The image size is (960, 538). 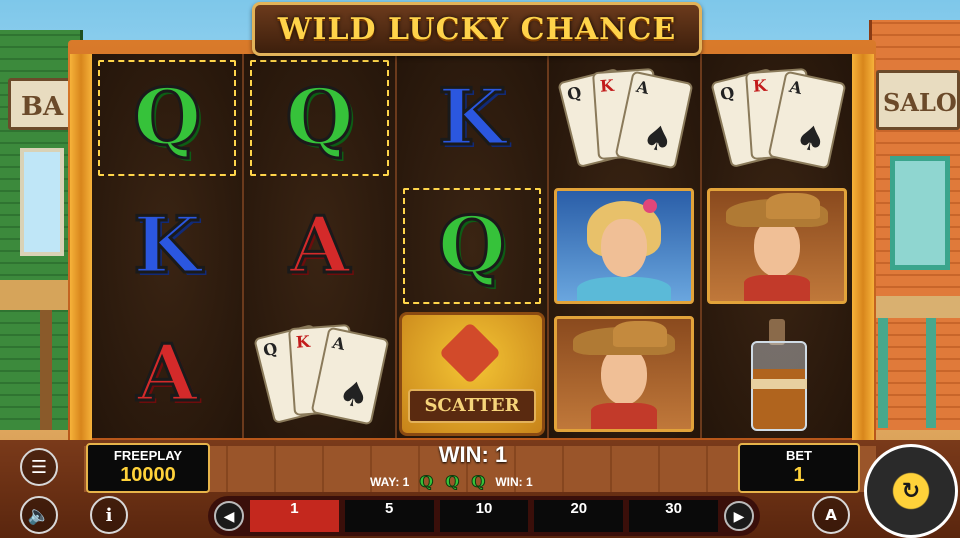 I want to click on reel-frame-post-right, so click(x=863, y=247).